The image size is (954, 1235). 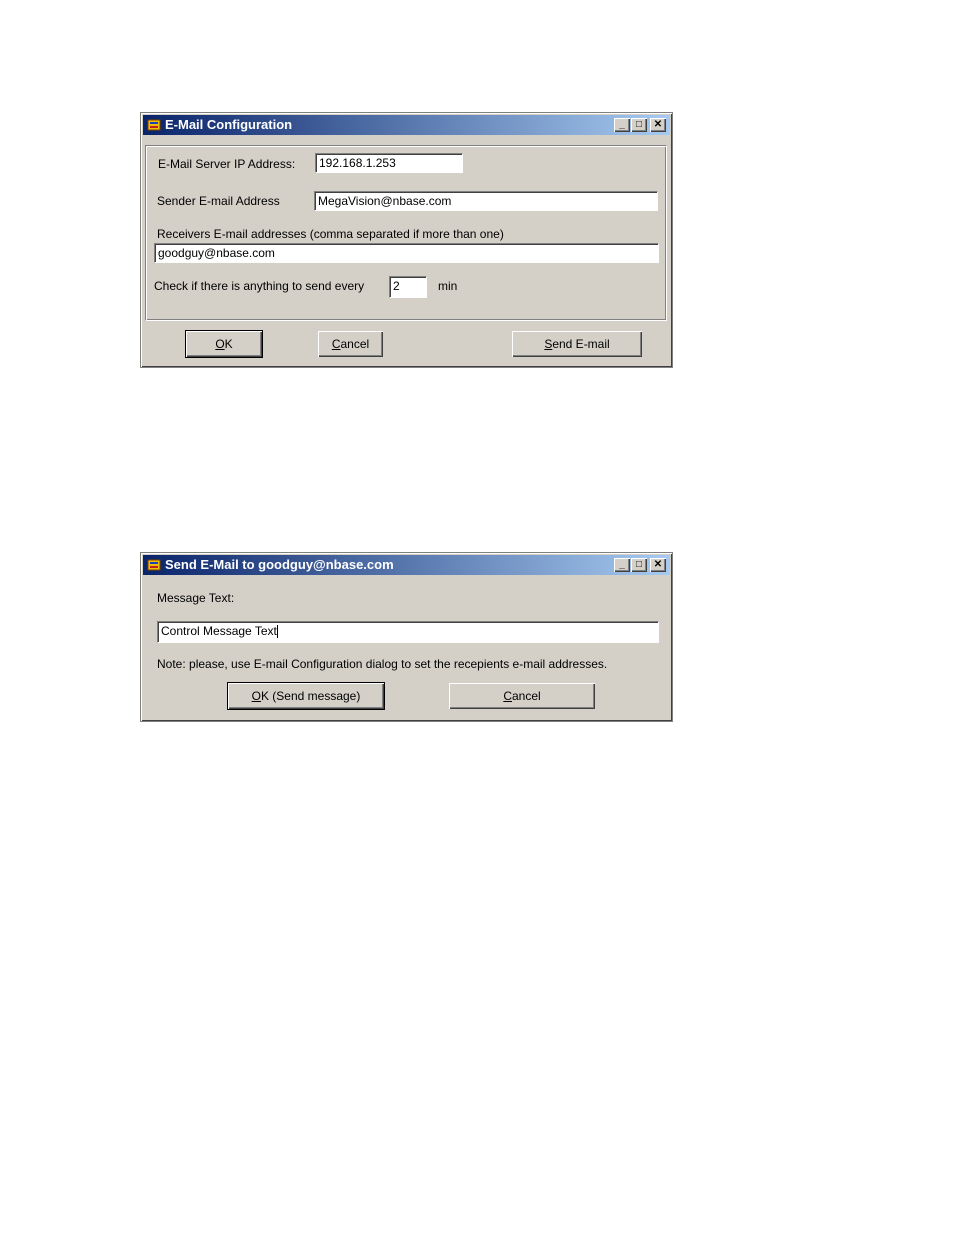 I want to click on receivers-email-input: goodguy@nbase.com, so click(x=406, y=253).